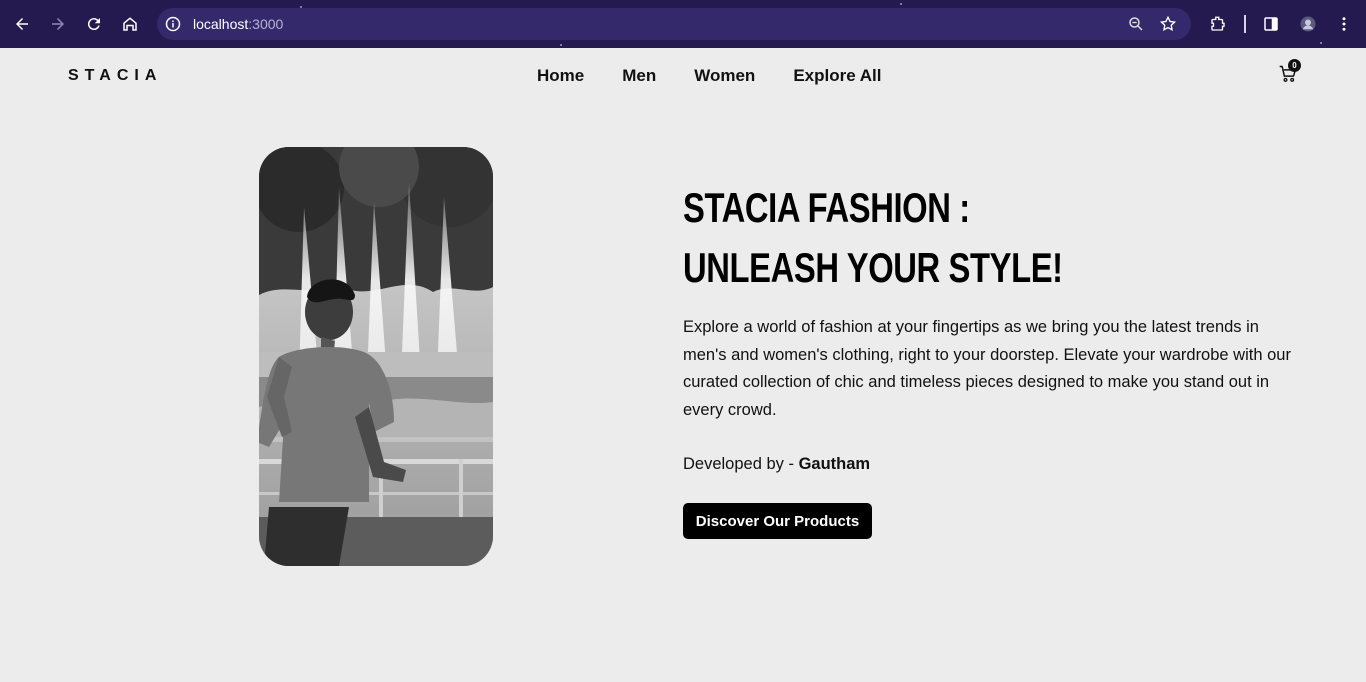  I want to click on hero-title-line1: Stacia Fashion :, so click(826, 207).